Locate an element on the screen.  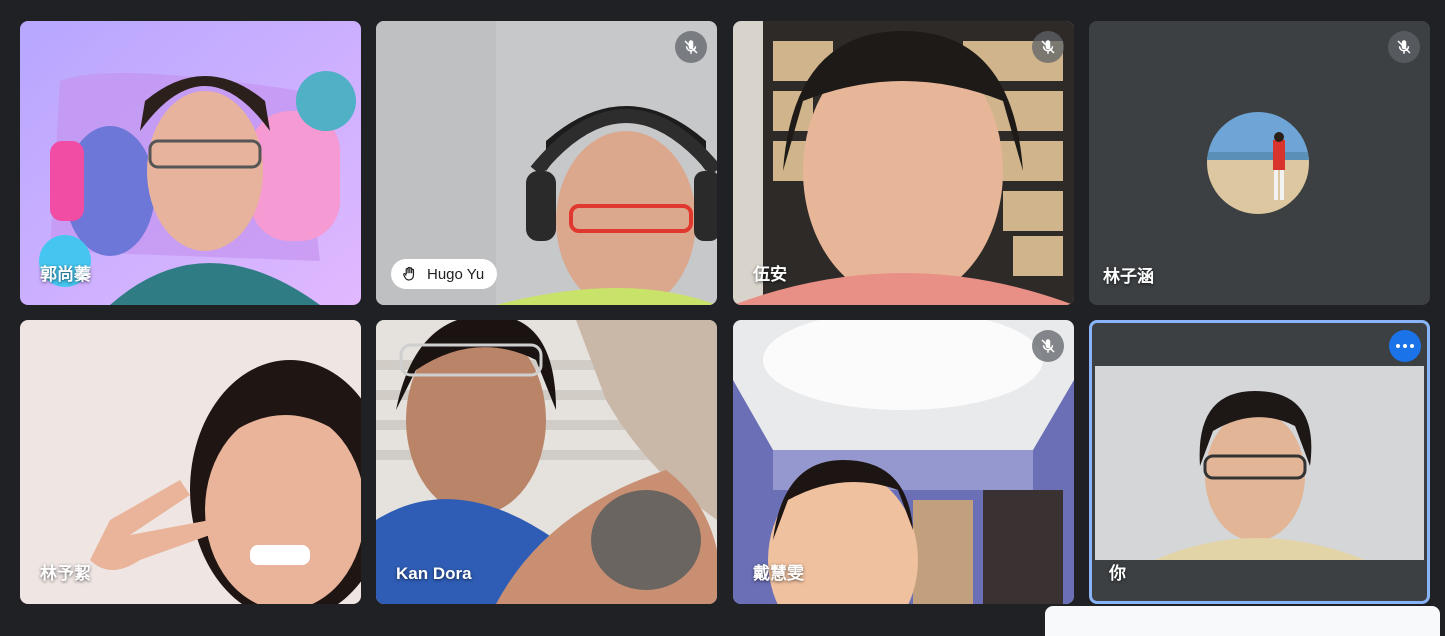
participant-name: Kan Dora is located at coordinates (434, 573).